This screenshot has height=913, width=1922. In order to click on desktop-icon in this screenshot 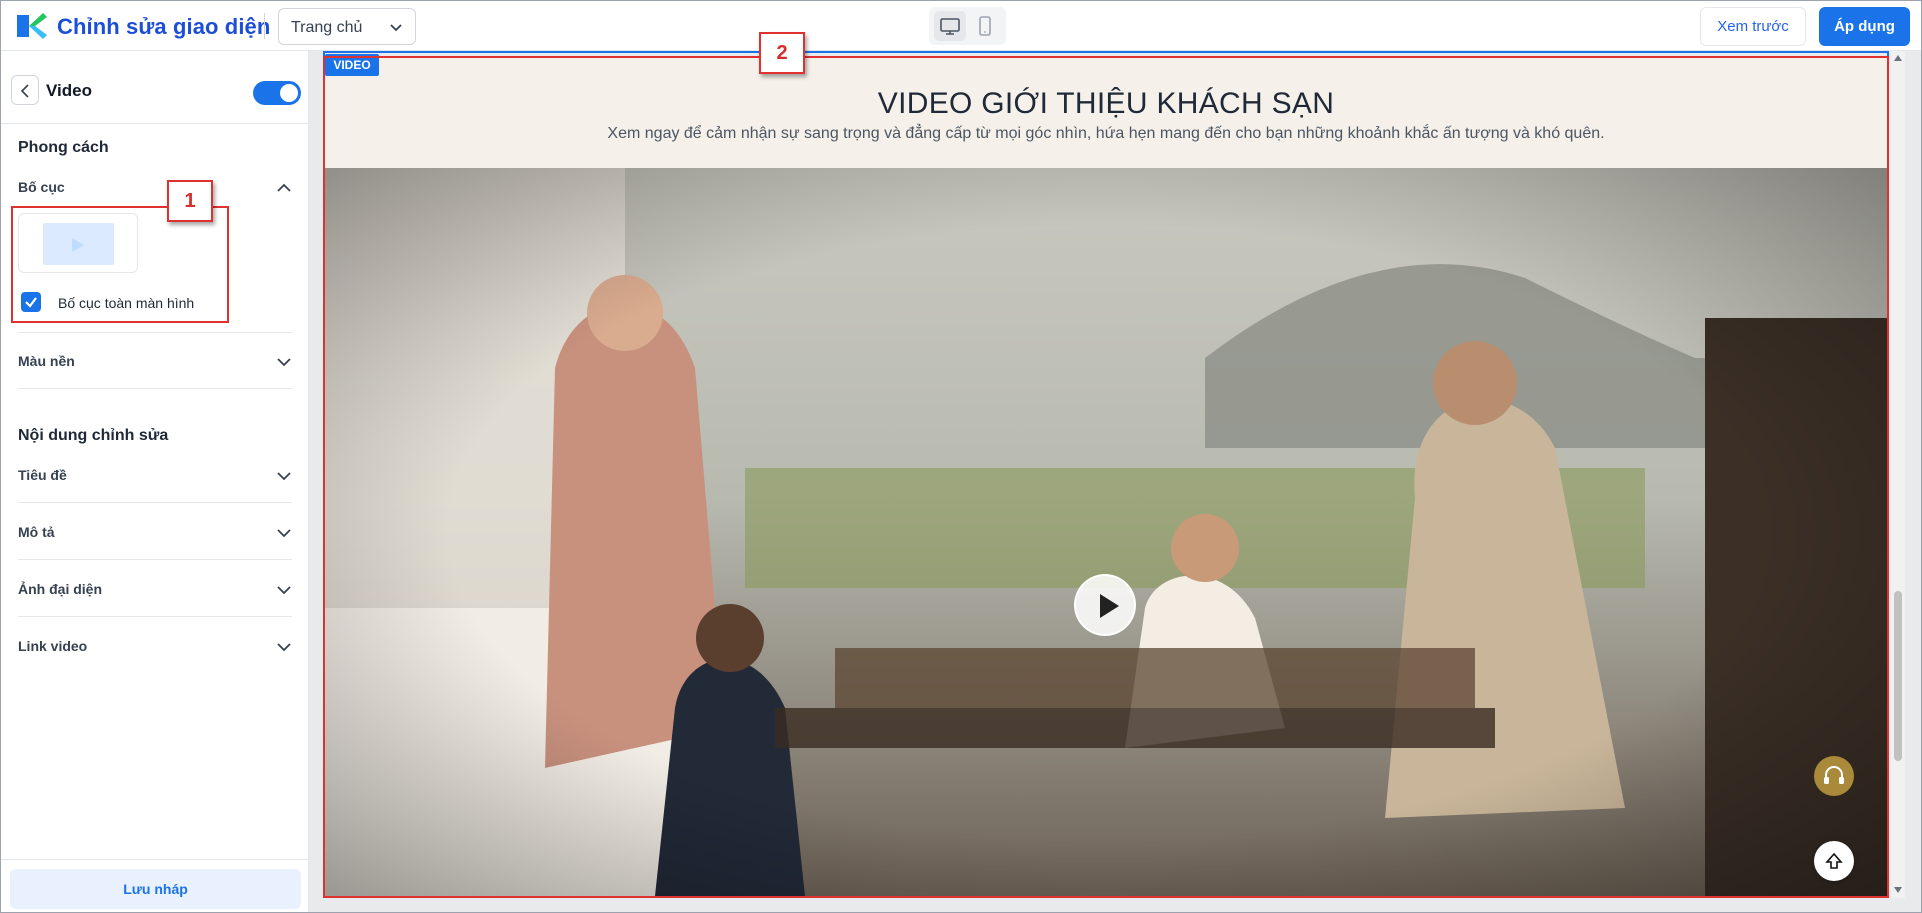, I will do `click(950, 26)`.